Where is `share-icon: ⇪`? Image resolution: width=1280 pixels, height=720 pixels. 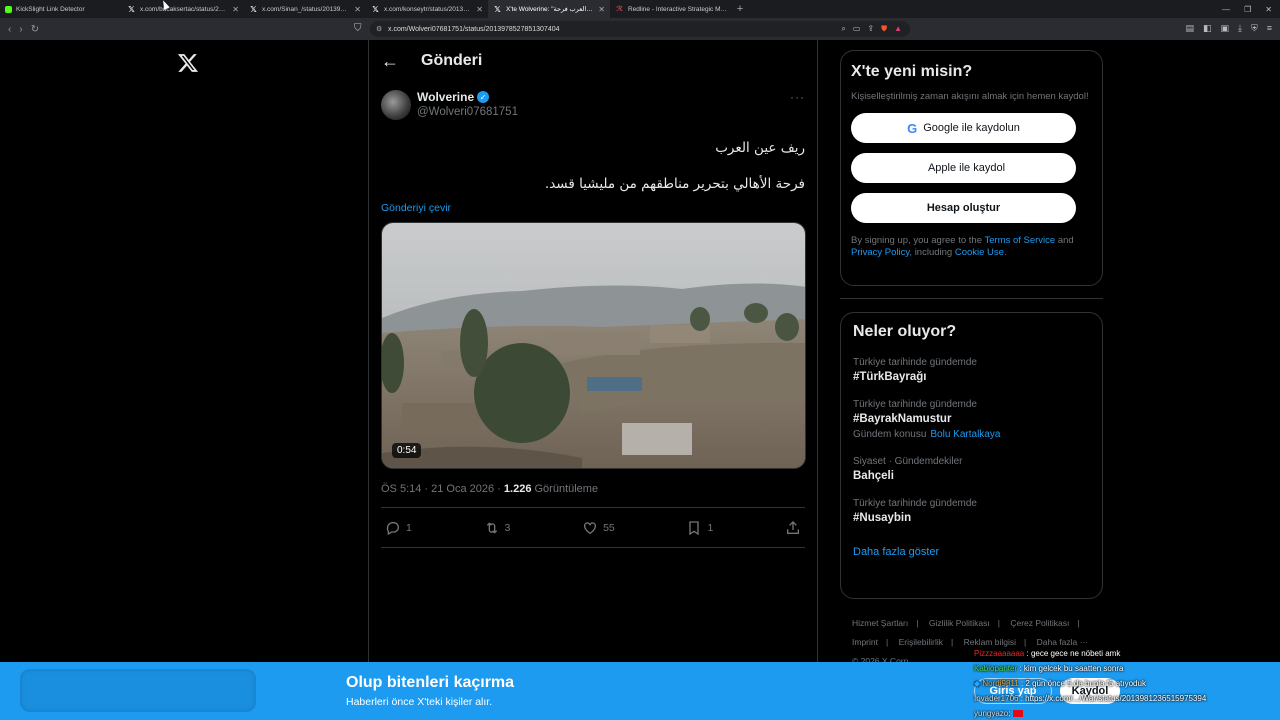
share-icon: ⇪ is located at coordinates (870, 29).